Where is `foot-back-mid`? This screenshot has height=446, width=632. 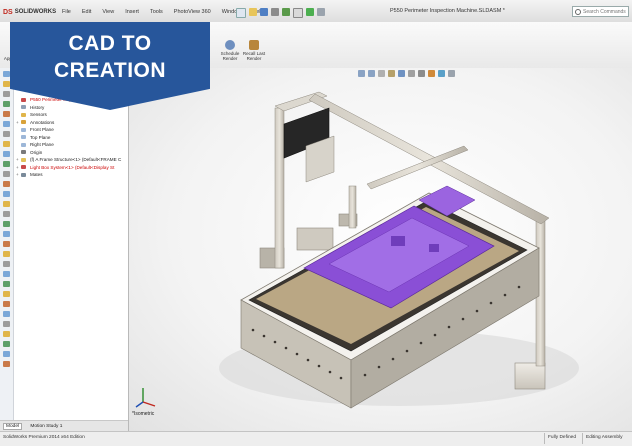 foot-back-mid is located at coordinates (315, 239).